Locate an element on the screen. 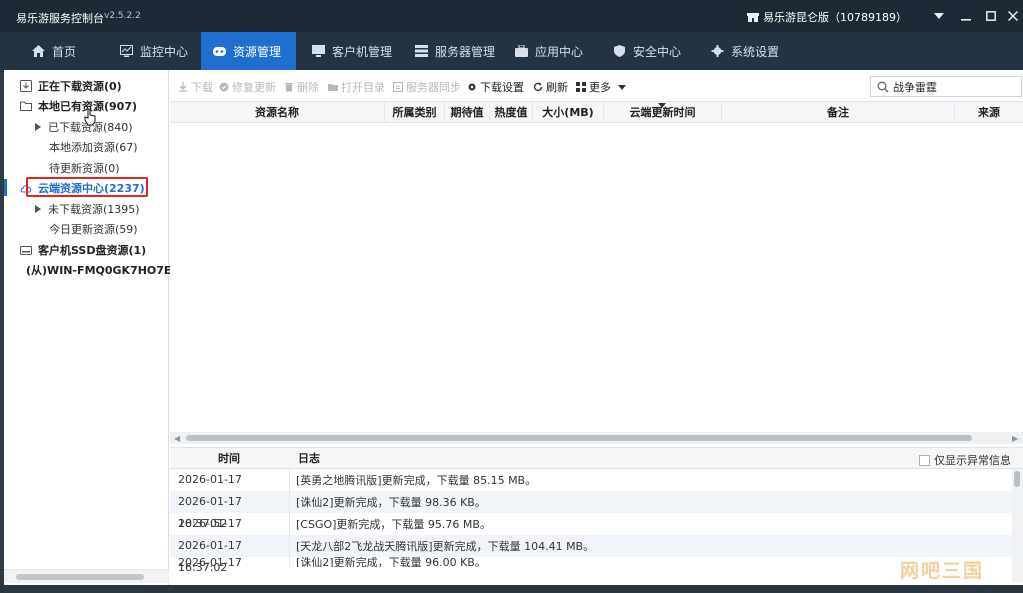 The width and height of the screenshot is (1023, 593). tree-item-not-downloaded: 未下载资源(1395) is located at coordinates (86, 209).